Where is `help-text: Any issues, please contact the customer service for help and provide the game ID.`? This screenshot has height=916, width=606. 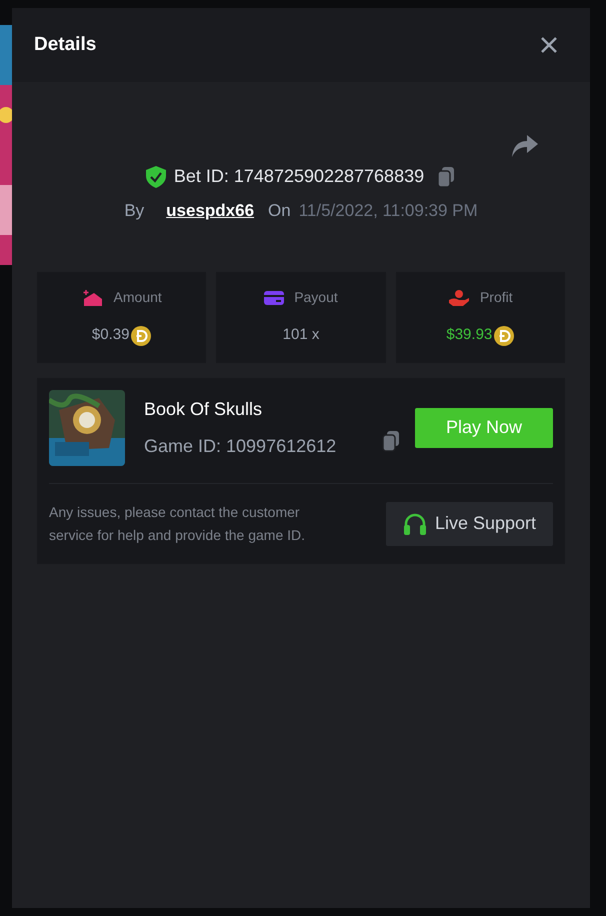
help-text: Any issues, please contact the customer service for help and provide the game ID. is located at coordinates (177, 523).